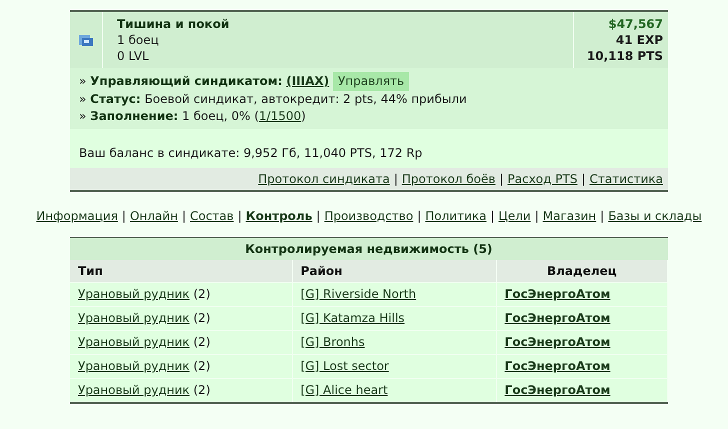 The width and height of the screenshot is (728, 429). What do you see at coordinates (250, 153) in the screenshot?
I see `balance-text: Ваш баланс в синдикате: 9,952 Гб, 11,040 PTS, 172 Rp` at bounding box center [250, 153].